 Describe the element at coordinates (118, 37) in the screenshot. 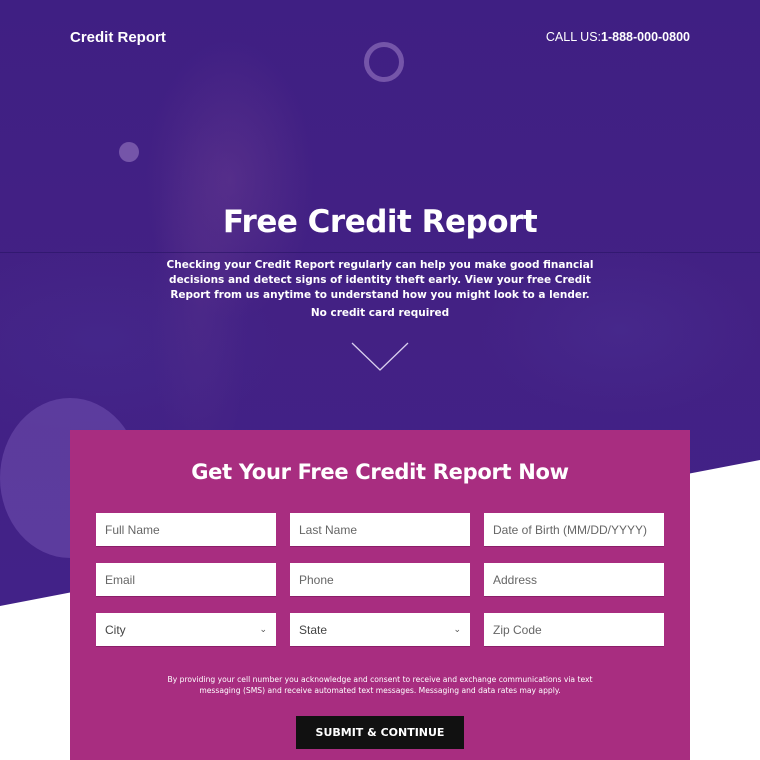

I see `brand-logo: Credit Report` at that location.